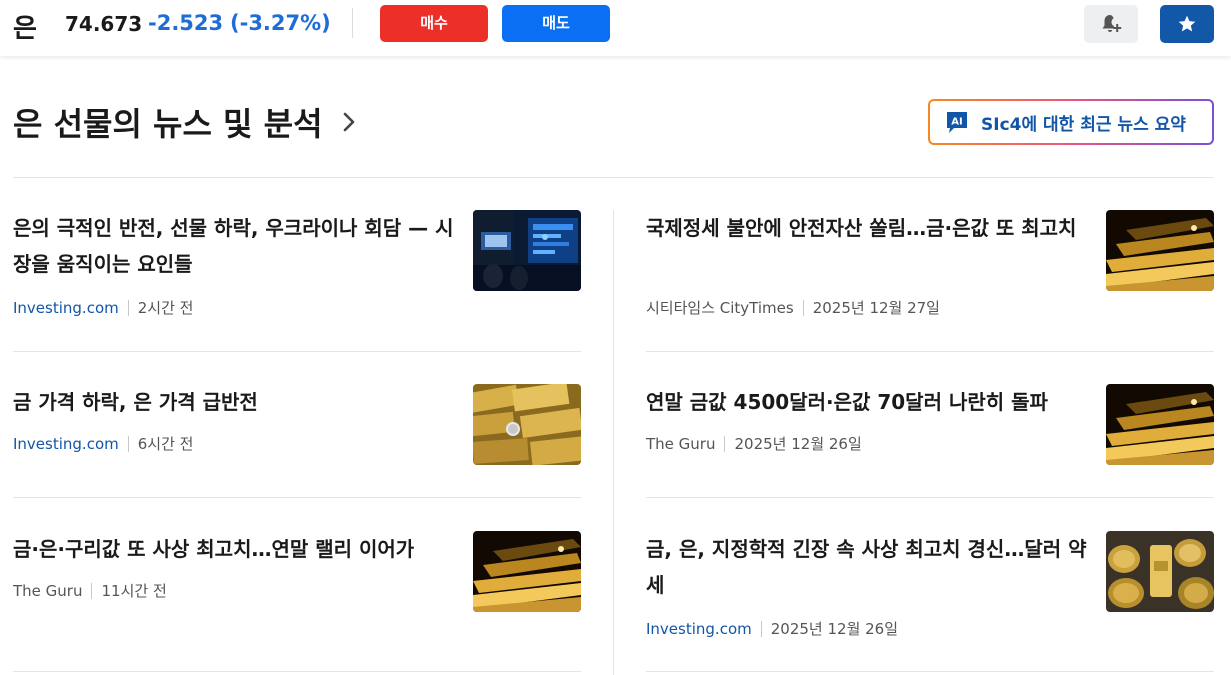 The height and width of the screenshot is (675, 1231). I want to click on price-change: -2.523, so click(186, 23).